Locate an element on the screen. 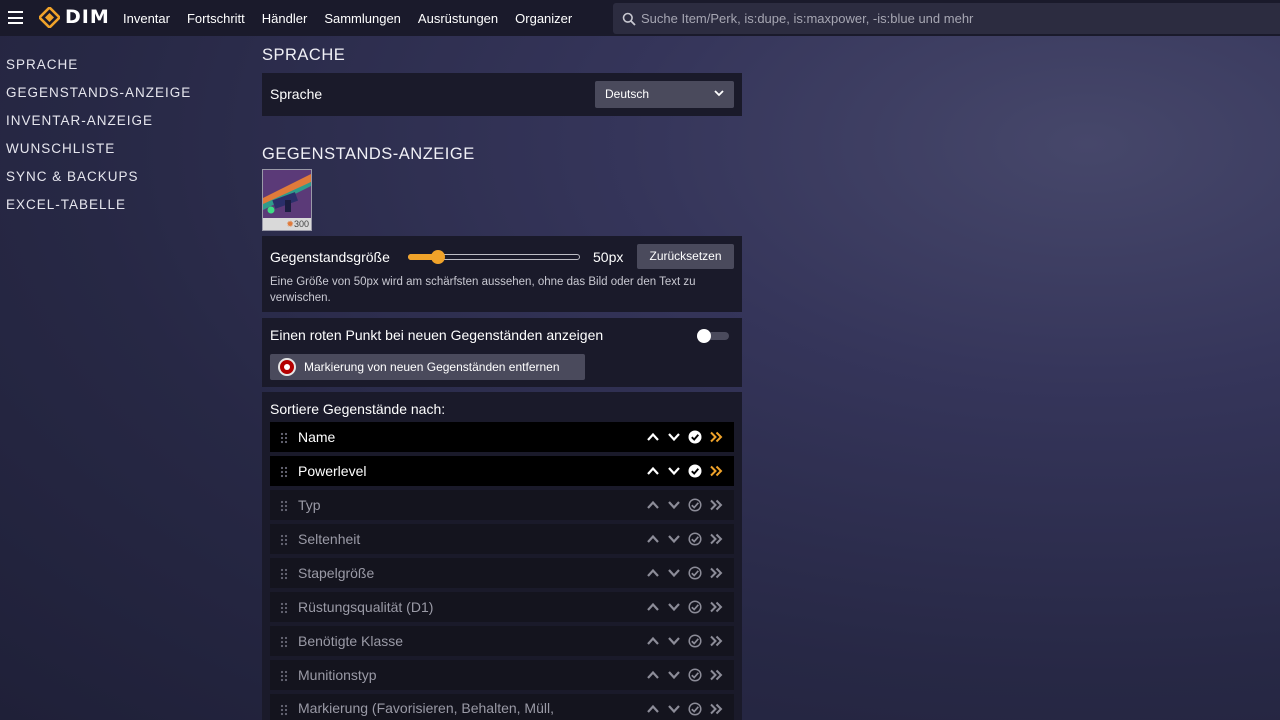 The image size is (1280, 720). sort-row: Powerlevel is located at coordinates (502, 471).